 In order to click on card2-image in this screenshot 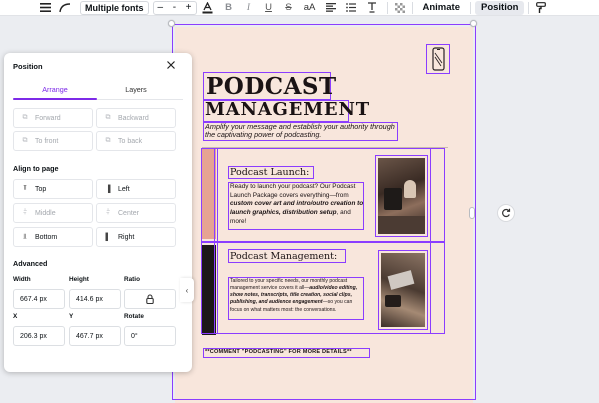, I will do `click(403, 290)`.